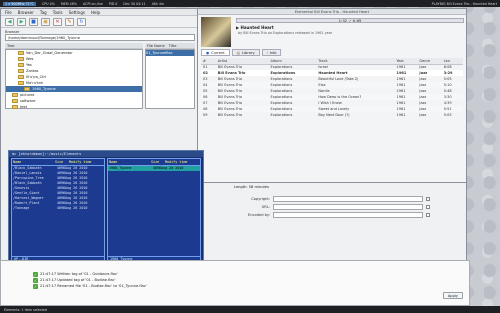 Image resolution: width=500 pixels, height=313 pixels. Describe the element at coordinates (428, 207) in the screenshot. I see `url-checkbox` at that location.